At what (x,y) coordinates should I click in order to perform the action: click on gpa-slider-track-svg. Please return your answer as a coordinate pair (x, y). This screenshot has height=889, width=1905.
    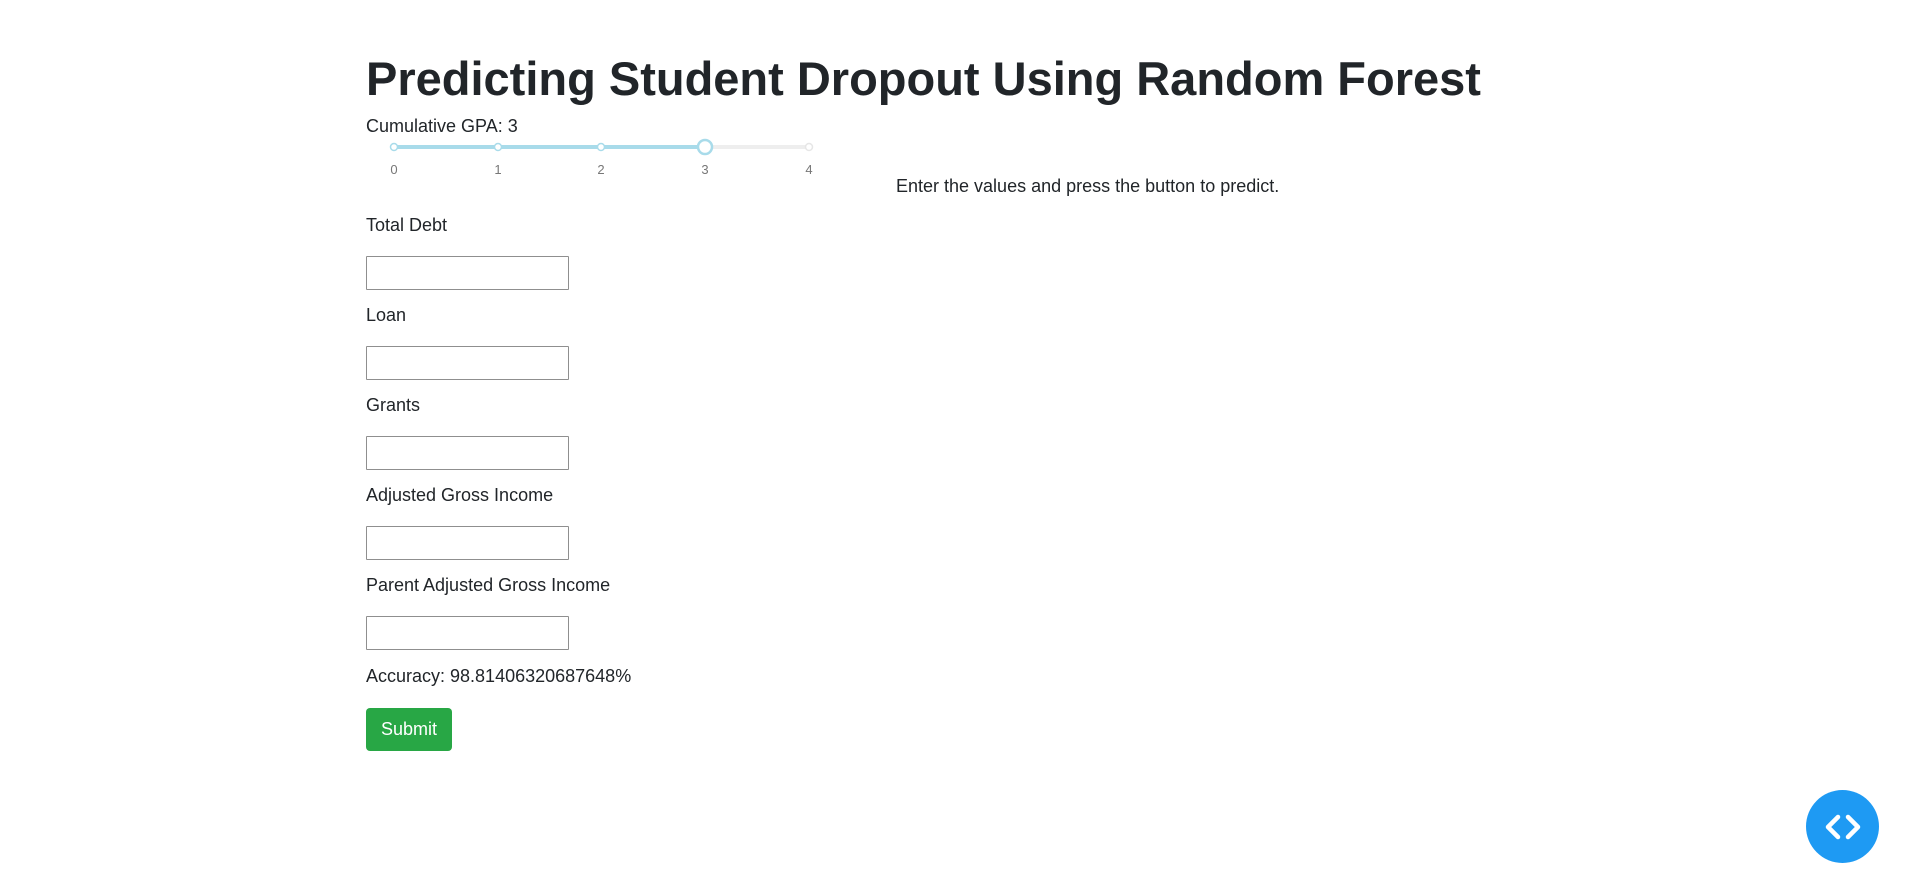
    Looking at the image, I should click on (596, 148).